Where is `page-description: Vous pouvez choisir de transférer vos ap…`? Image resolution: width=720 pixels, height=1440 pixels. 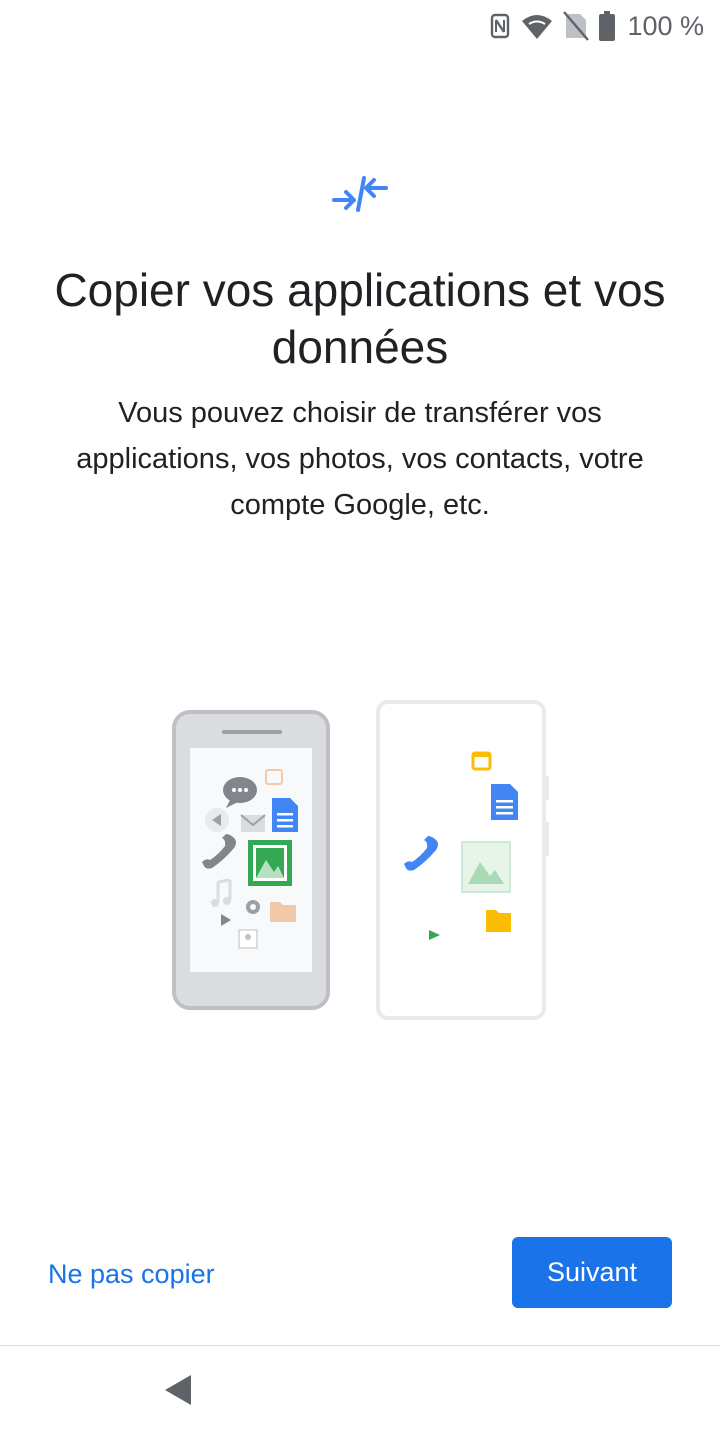
page-description: Vous pouvez choisir de transférer vos ap… is located at coordinates (360, 459).